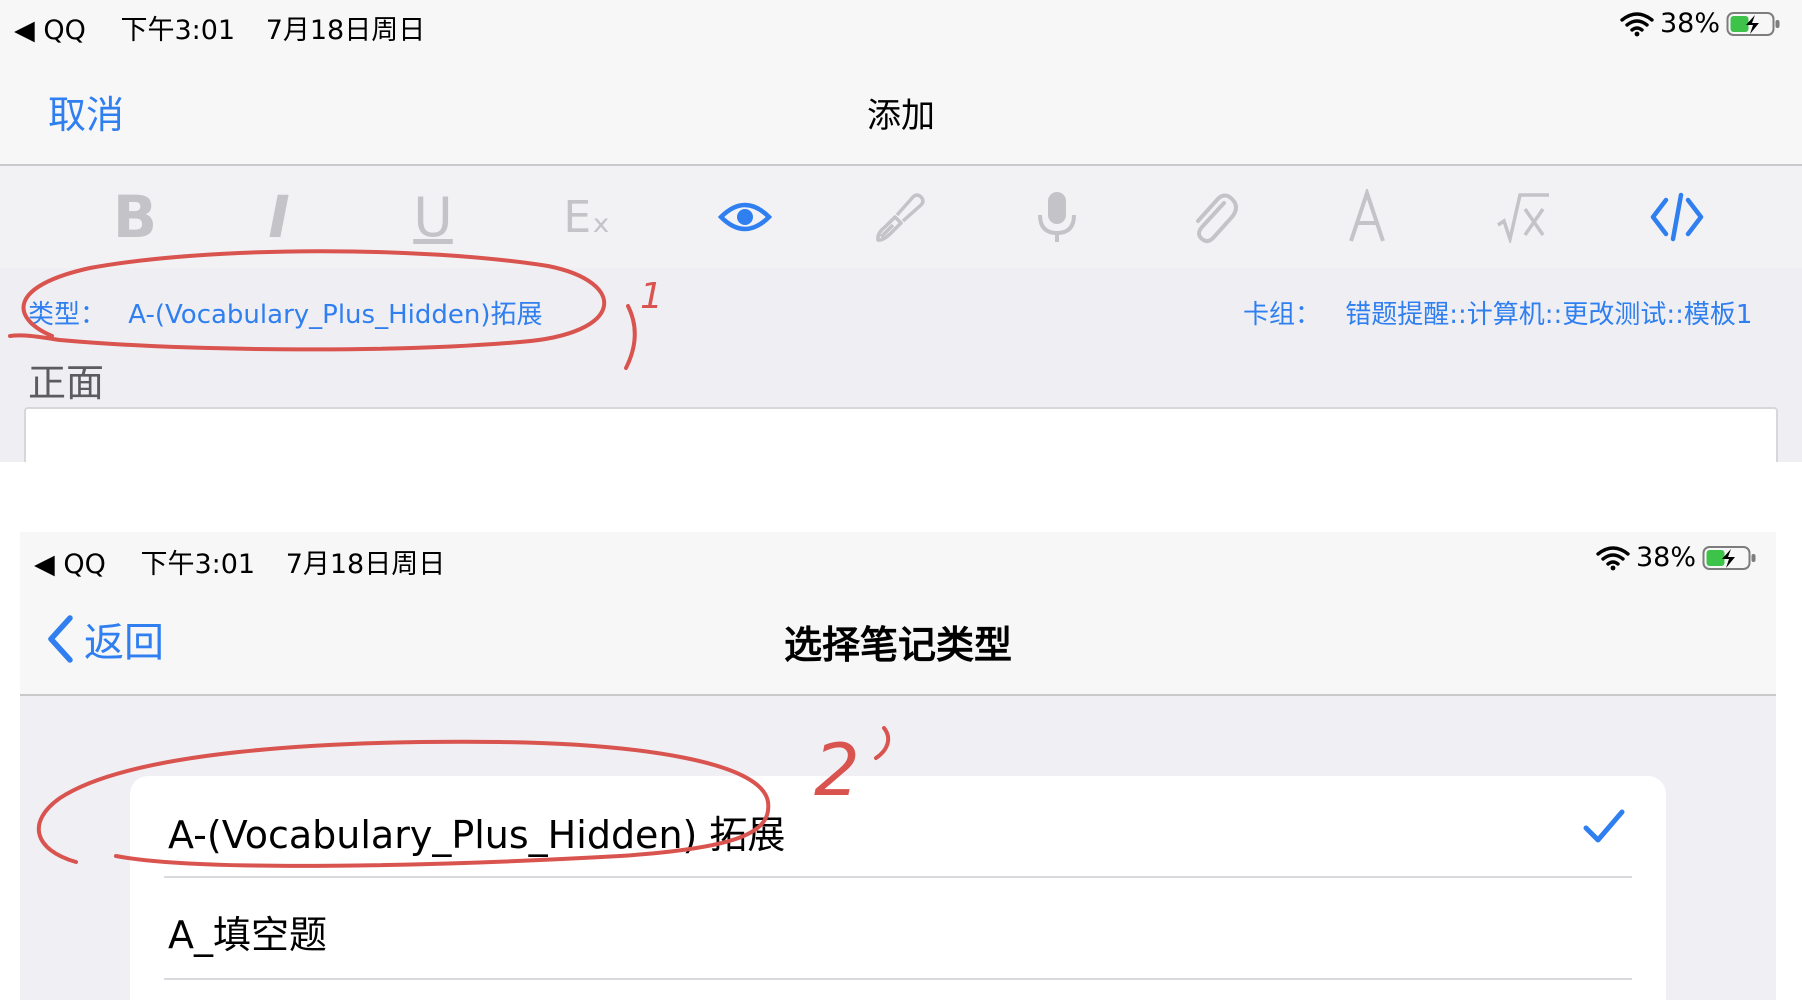  Describe the element at coordinates (1604, 826) in the screenshot. I see `checkmark-icon` at that location.